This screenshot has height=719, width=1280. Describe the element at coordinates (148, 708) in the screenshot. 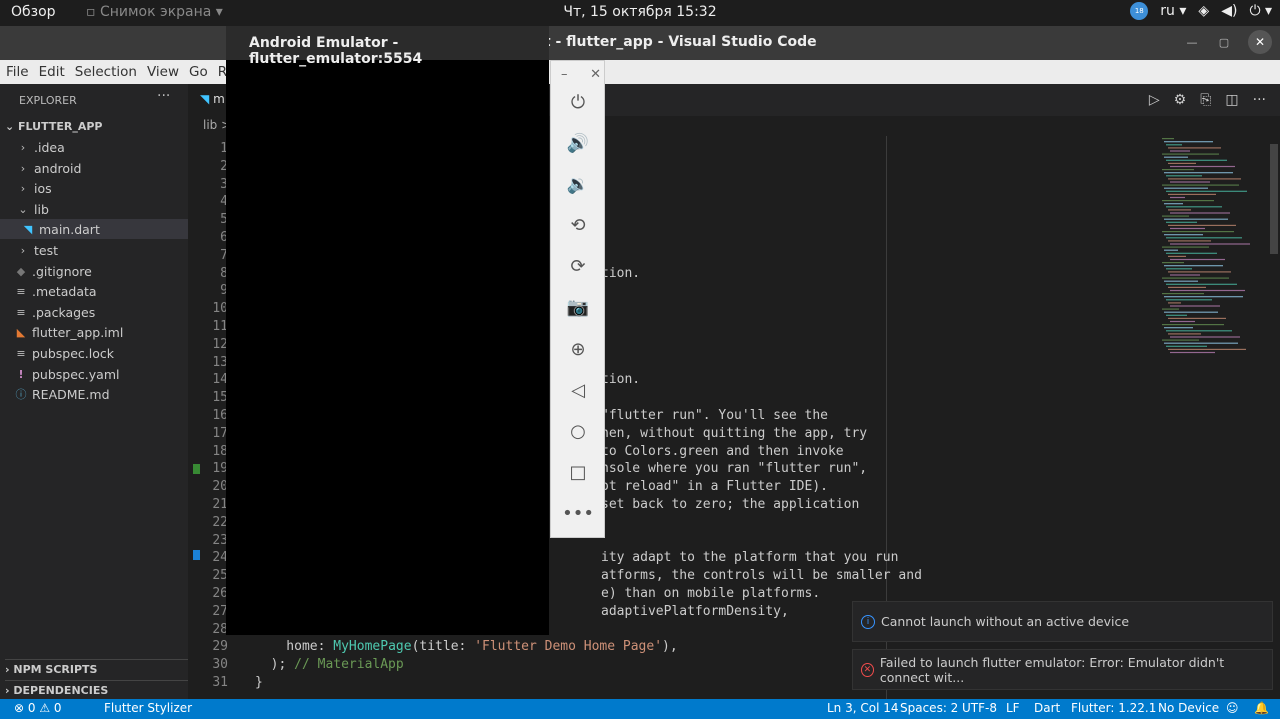

I see `flutter-stylizer: Flutter Stylizer` at that location.